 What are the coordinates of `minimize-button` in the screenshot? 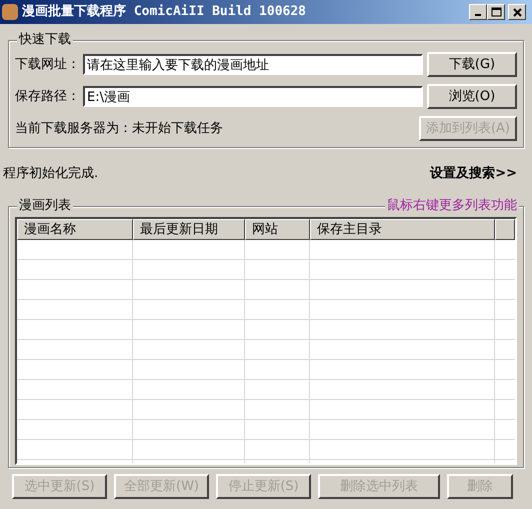 It's located at (478, 12).